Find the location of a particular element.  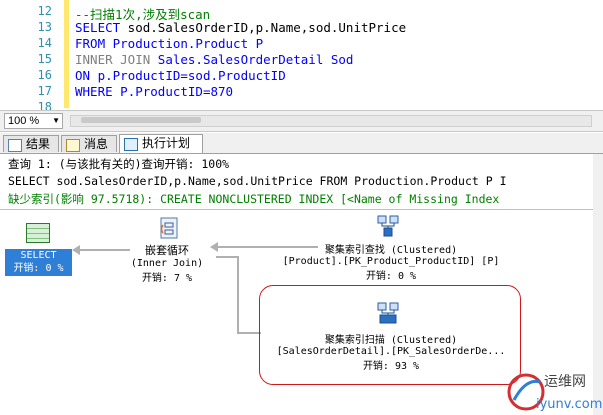

scrollbar-thumb is located at coordinates (141, 120).